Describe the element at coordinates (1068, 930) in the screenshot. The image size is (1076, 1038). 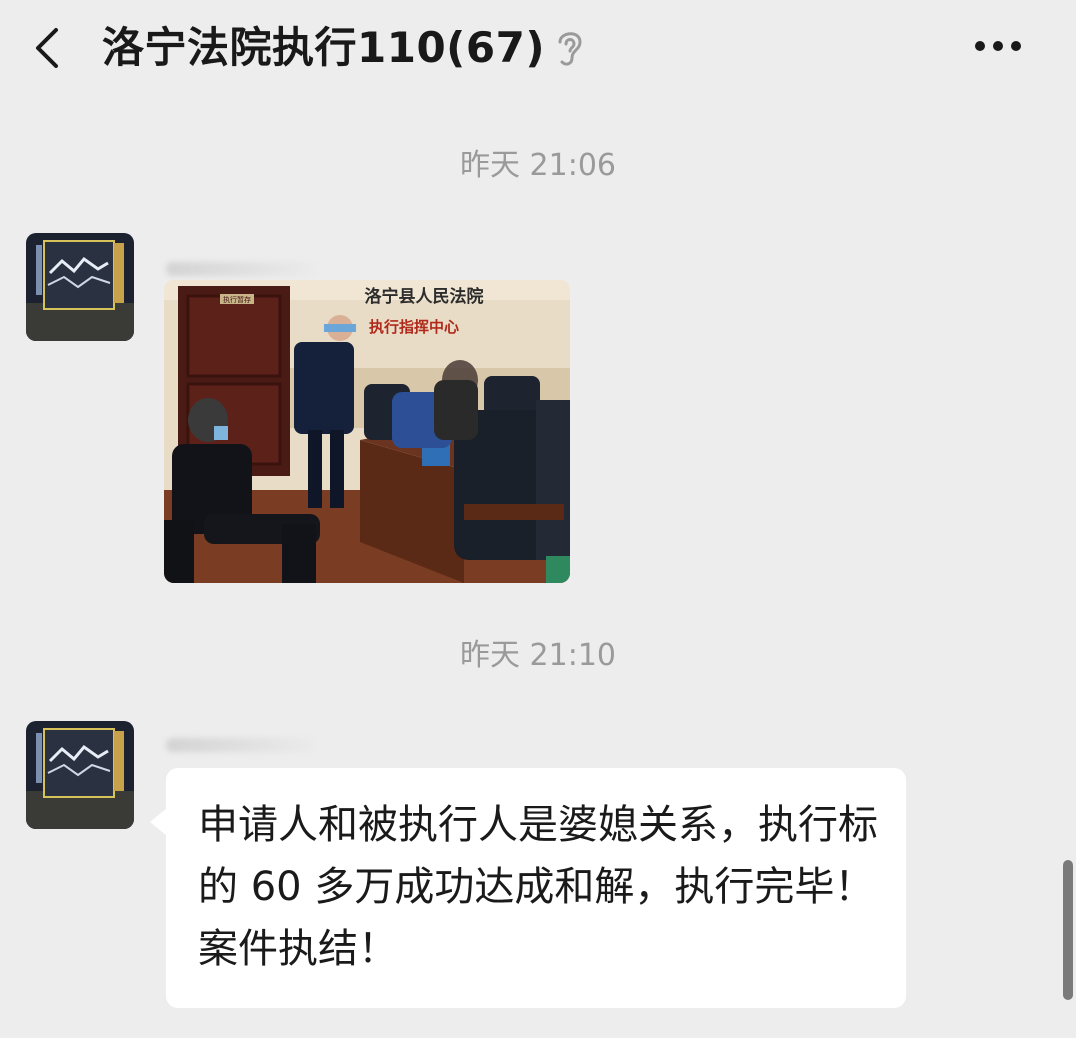
I see `scrollbar` at that location.